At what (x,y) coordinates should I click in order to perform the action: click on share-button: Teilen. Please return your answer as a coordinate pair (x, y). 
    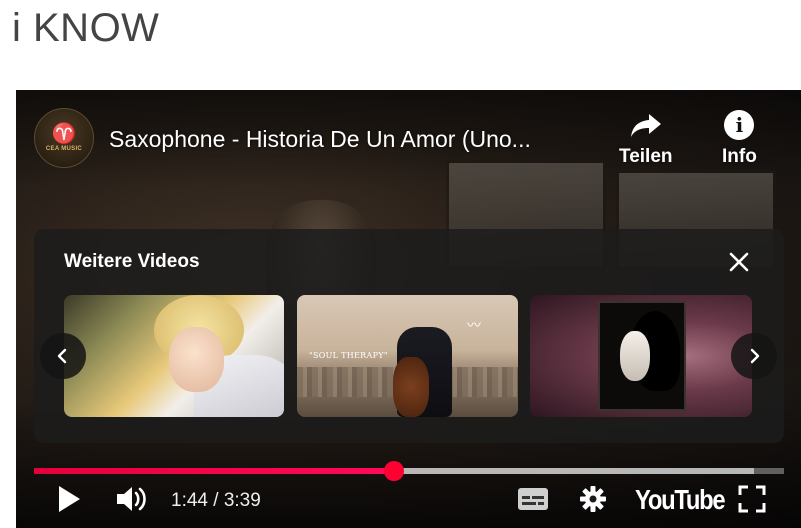
    Looking at the image, I should click on (646, 139).